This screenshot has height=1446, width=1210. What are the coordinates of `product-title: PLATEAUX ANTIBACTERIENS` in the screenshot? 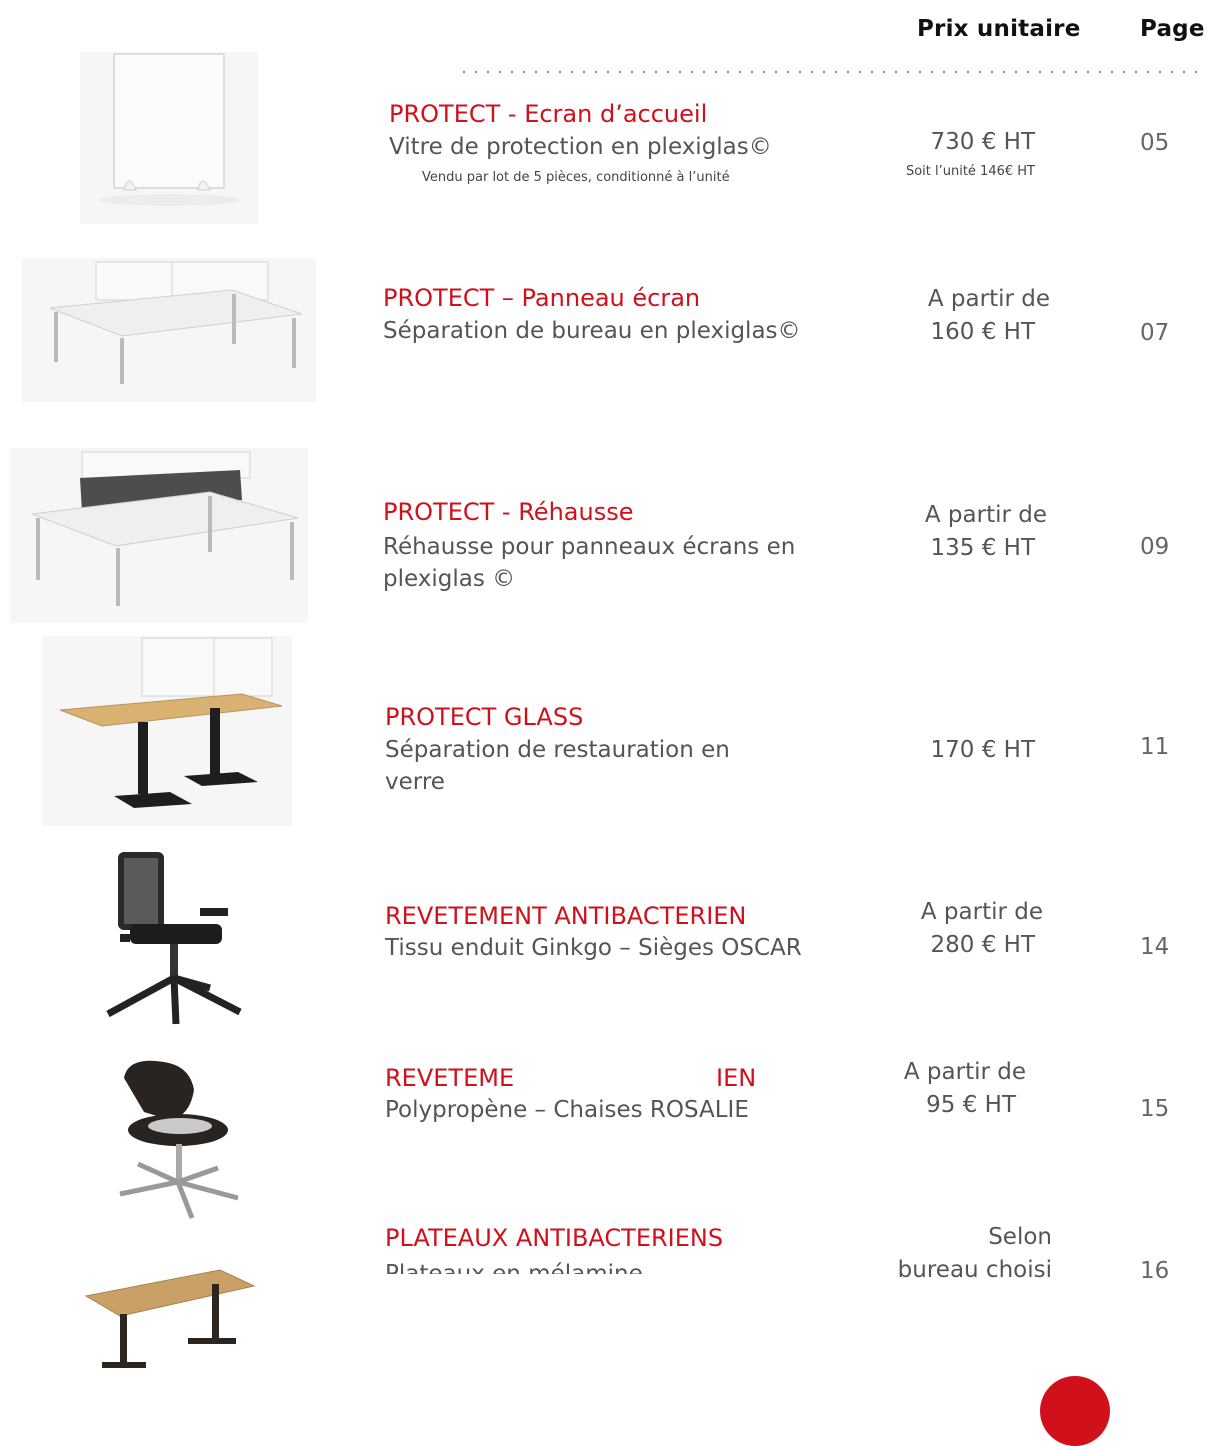 It's located at (554, 1238).